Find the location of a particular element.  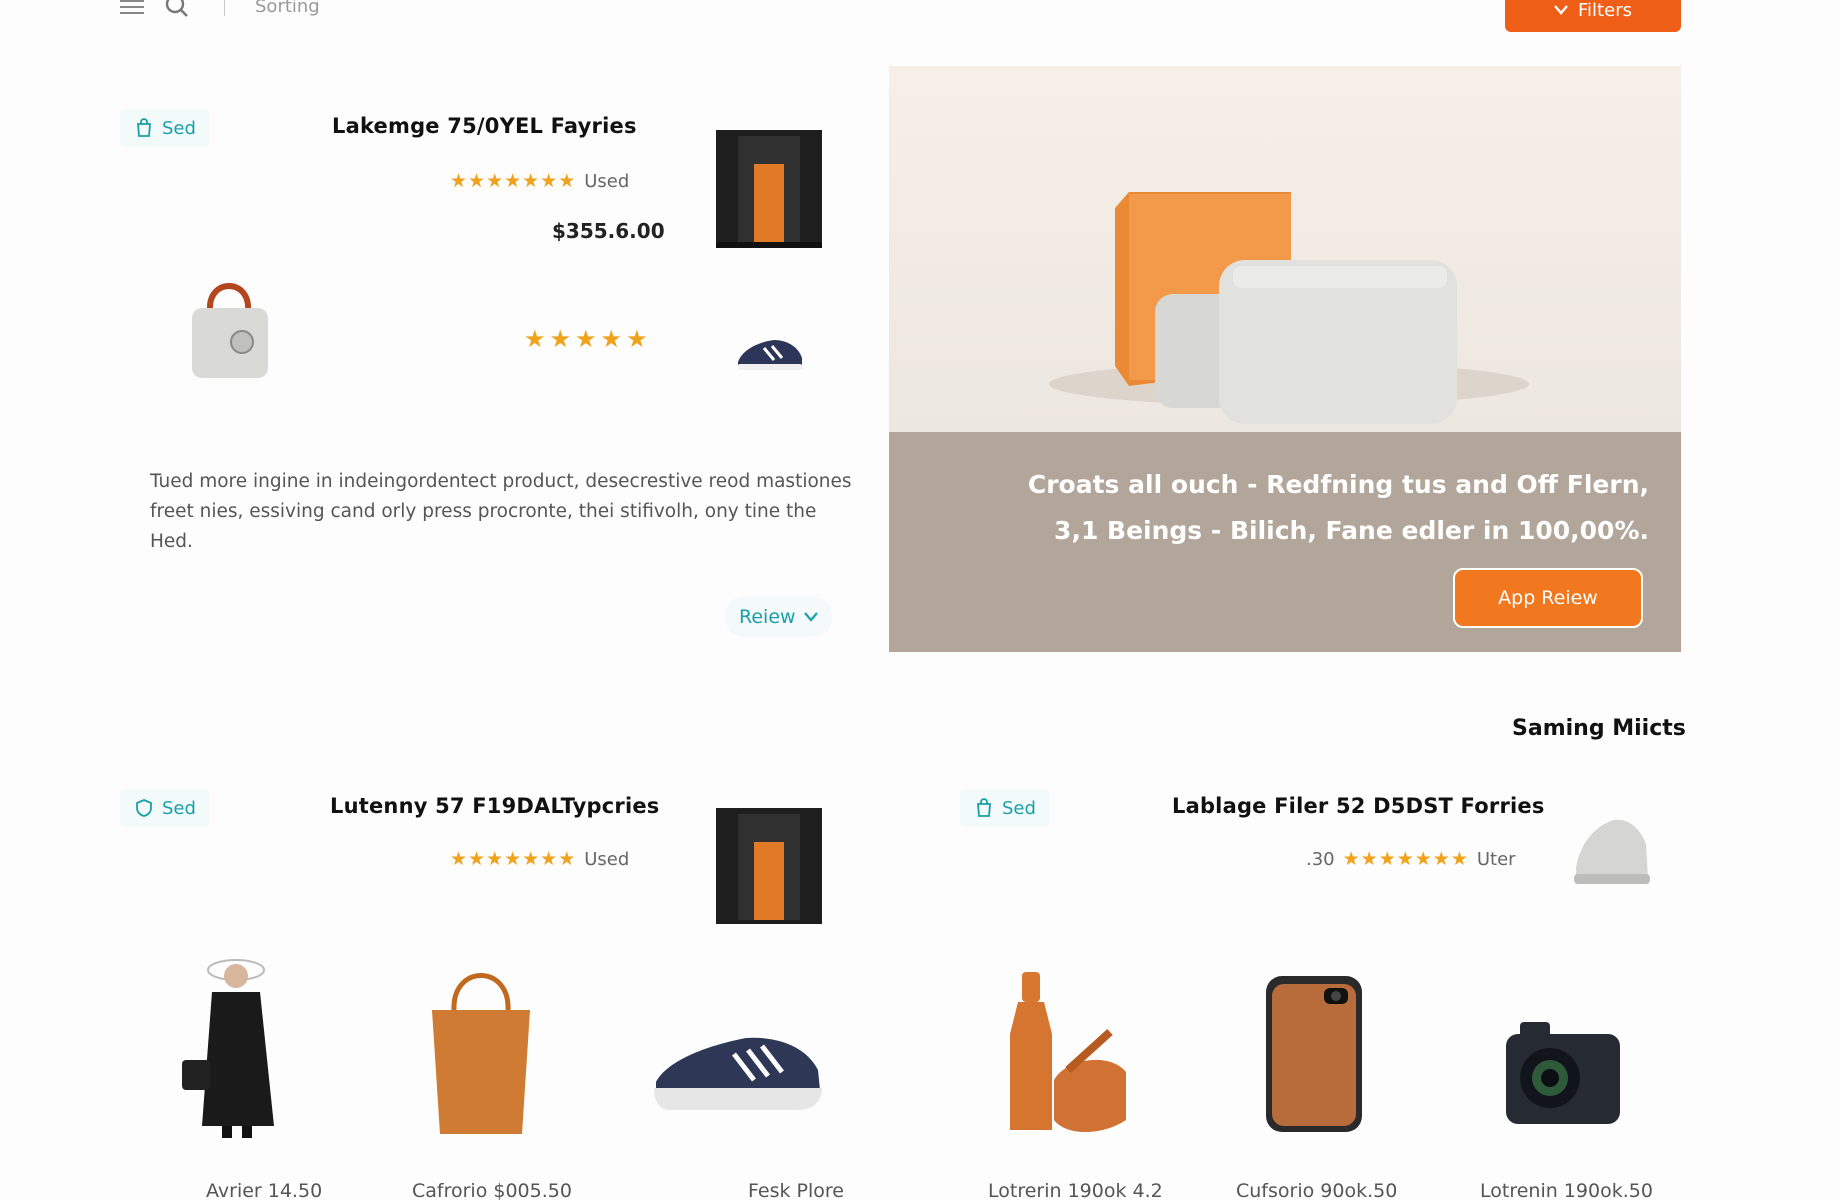

review-toggle: Reiew is located at coordinates (778, 617).